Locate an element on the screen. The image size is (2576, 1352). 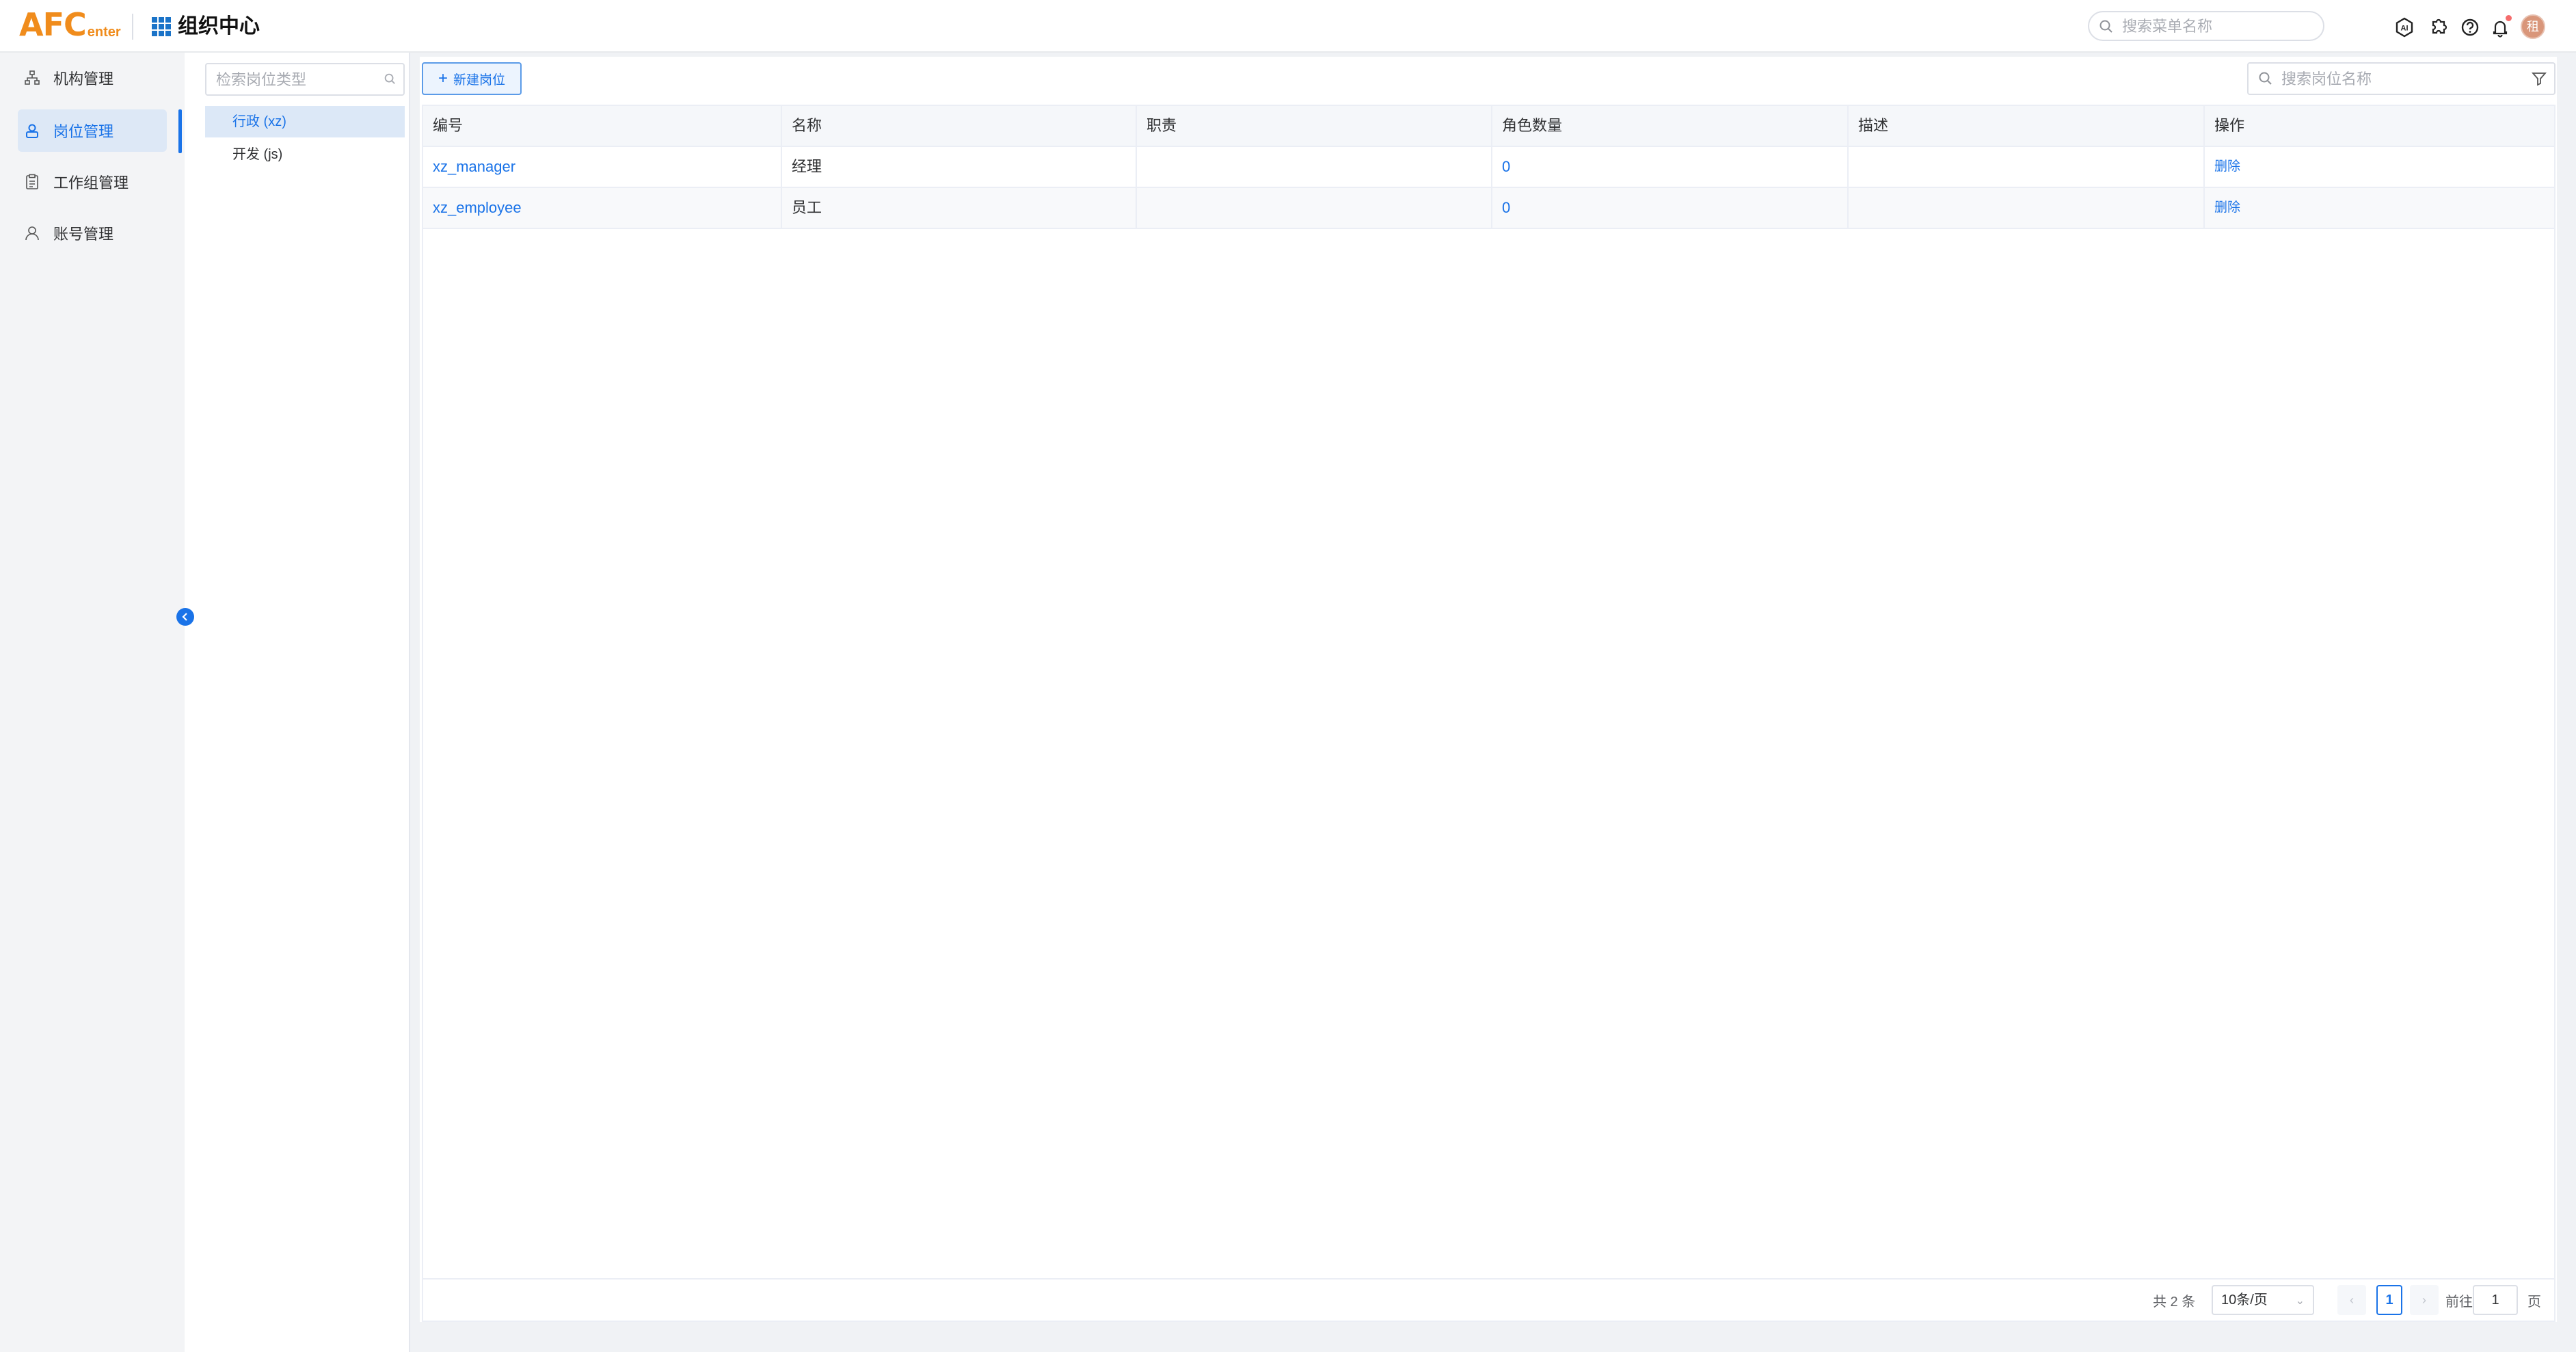
column-header-actions: 操作 is located at coordinates (2229, 125).